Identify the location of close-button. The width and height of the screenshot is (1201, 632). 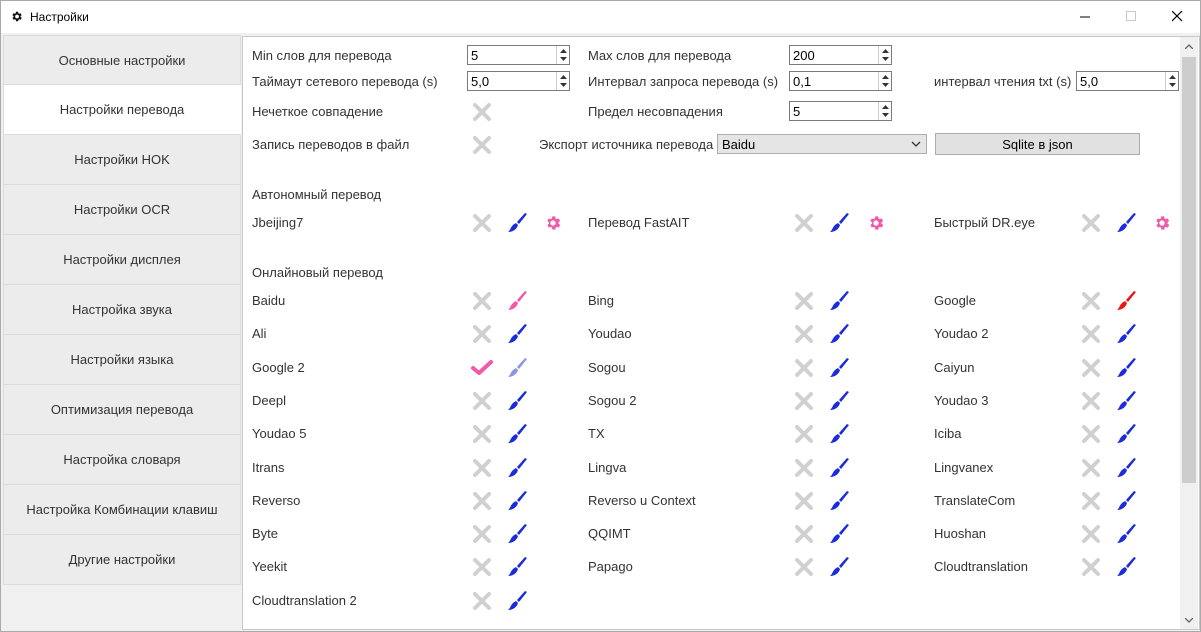
(1177, 17).